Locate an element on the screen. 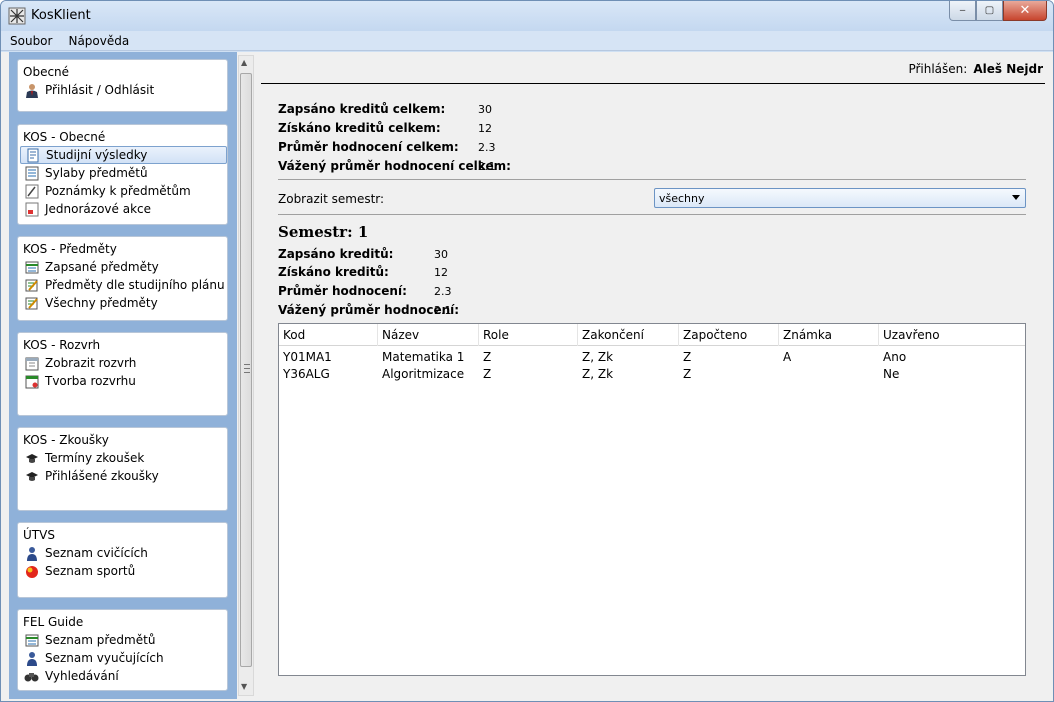 Image resolution: width=1054 pixels, height=702 pixels. semester-select: všechny is located at coordinates (840, 198).